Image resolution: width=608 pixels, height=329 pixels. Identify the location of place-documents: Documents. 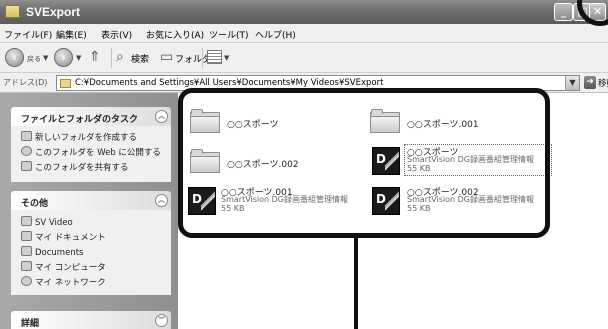
(52, 252).